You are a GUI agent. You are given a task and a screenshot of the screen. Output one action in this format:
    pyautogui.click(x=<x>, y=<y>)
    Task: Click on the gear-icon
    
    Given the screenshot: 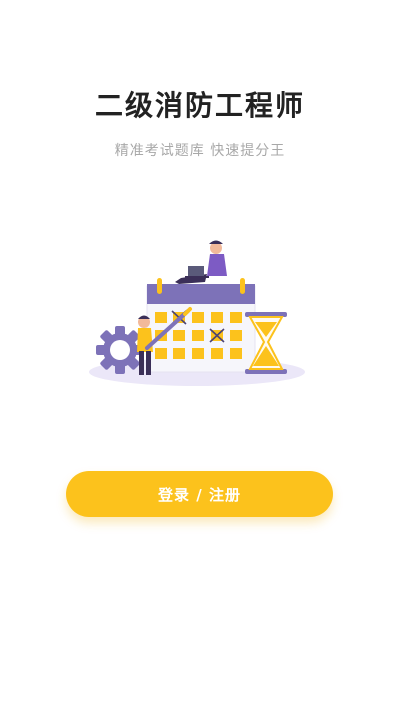 What is the action you would take?
    pyautogui.click(x=120, y=350)
    